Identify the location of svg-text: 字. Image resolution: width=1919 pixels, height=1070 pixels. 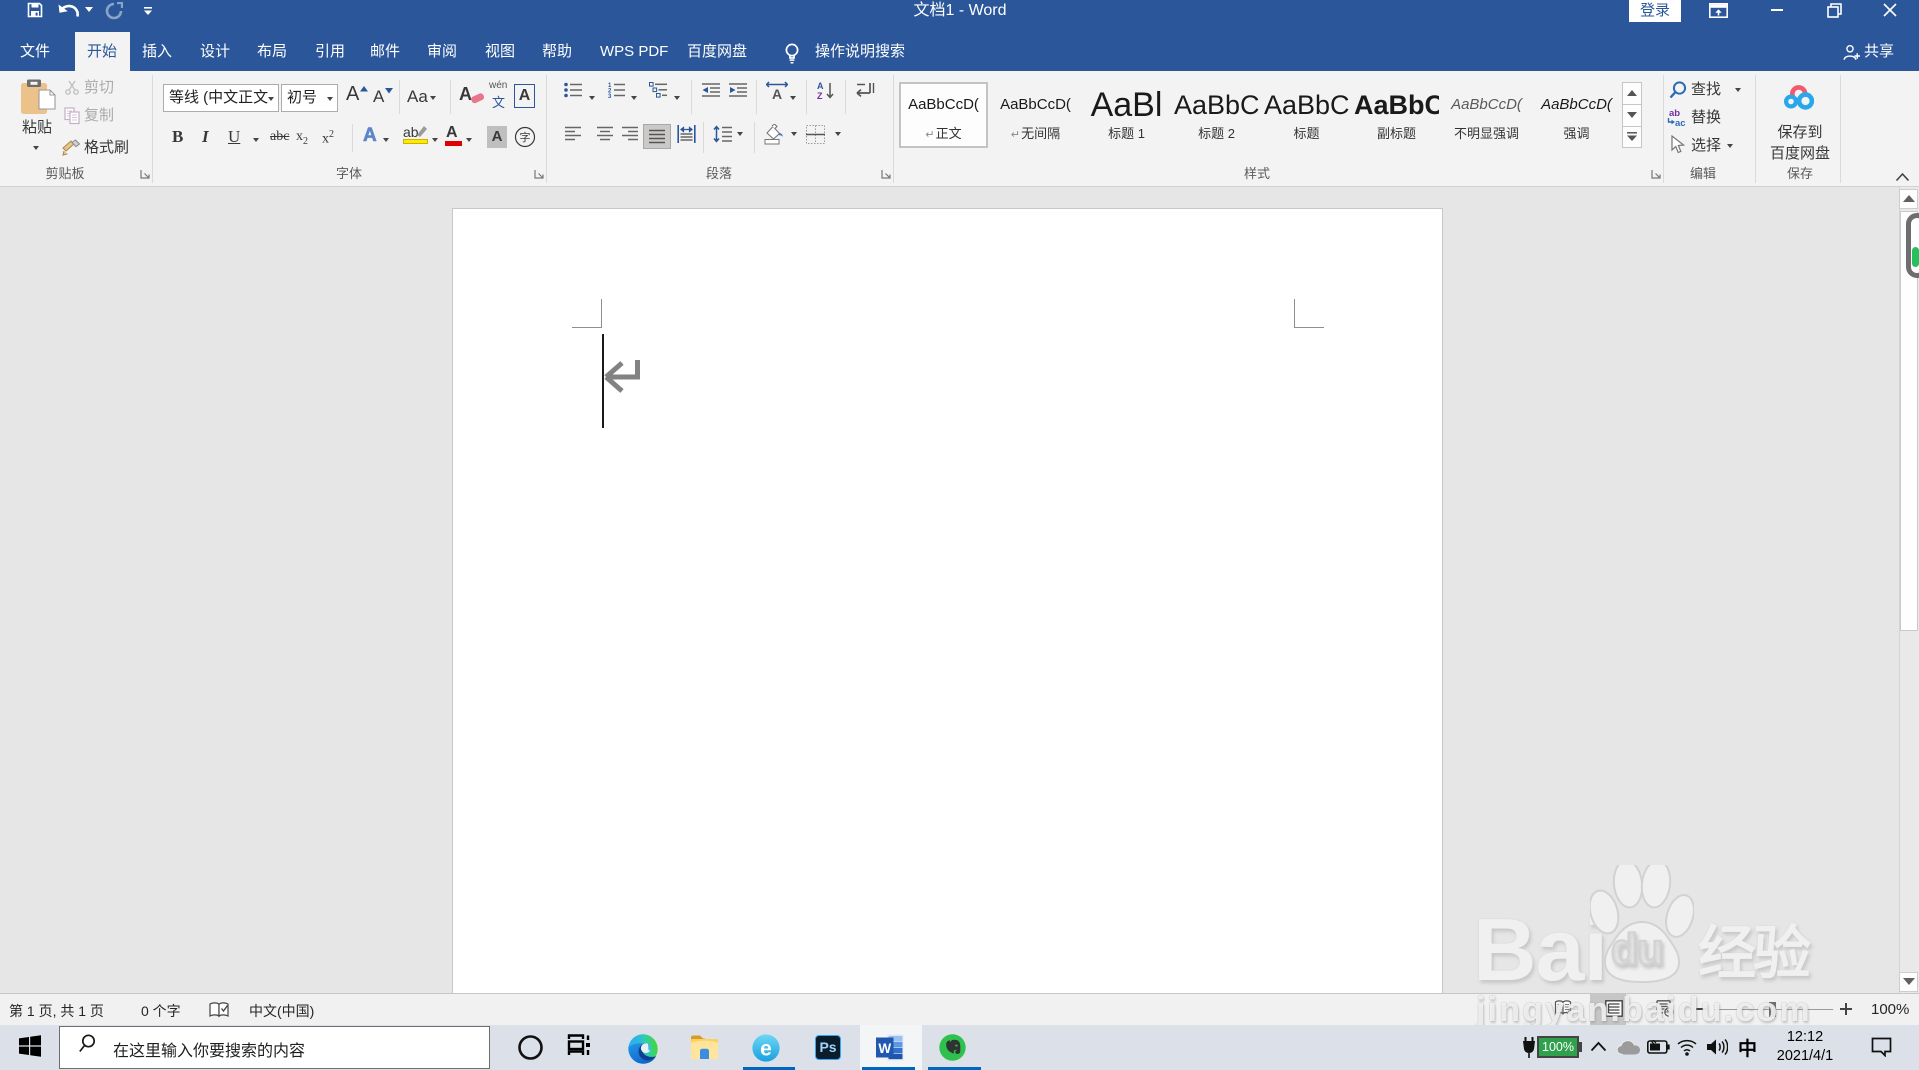
(525, 137).